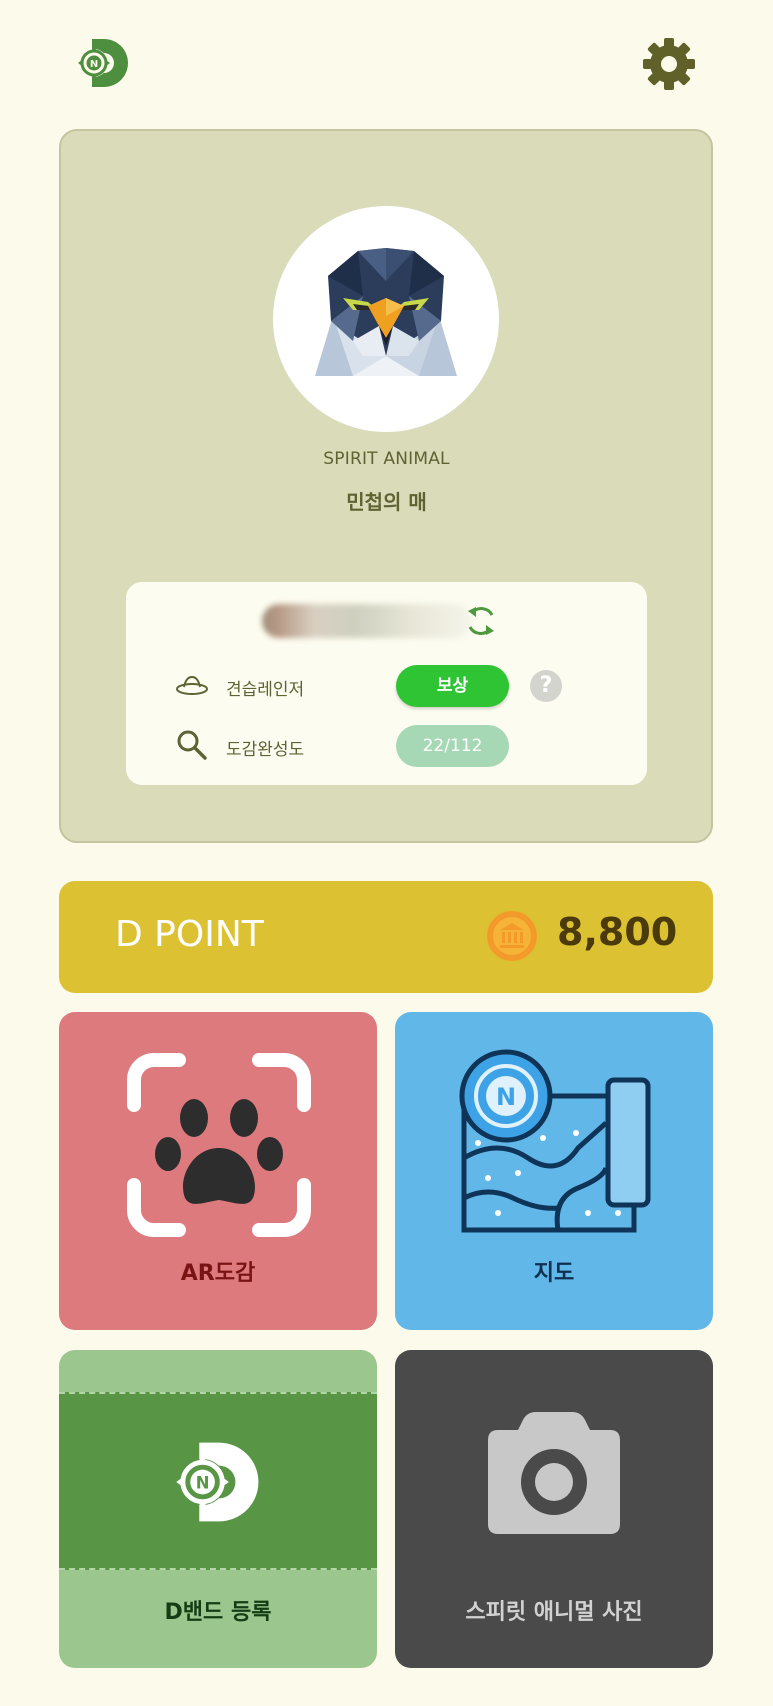 The width and height of the screenshot is (773, 1706). I want to click on camera-icon, so click(554, 1475).